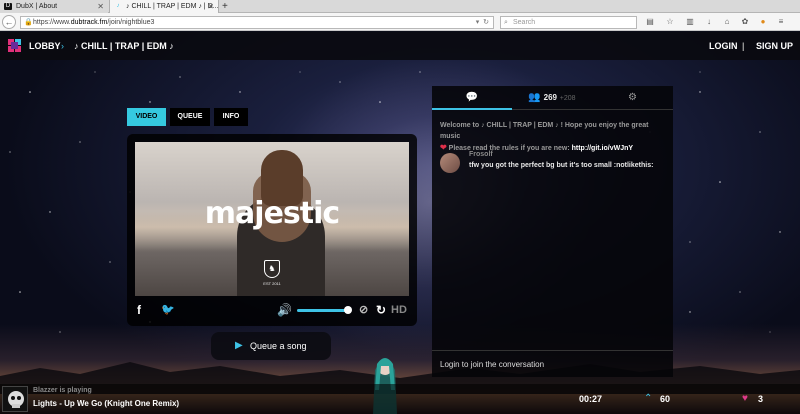 This screenshot has width=800, height=414. I want to click on tab-users: 👥 269 +208, so click(552, 98).